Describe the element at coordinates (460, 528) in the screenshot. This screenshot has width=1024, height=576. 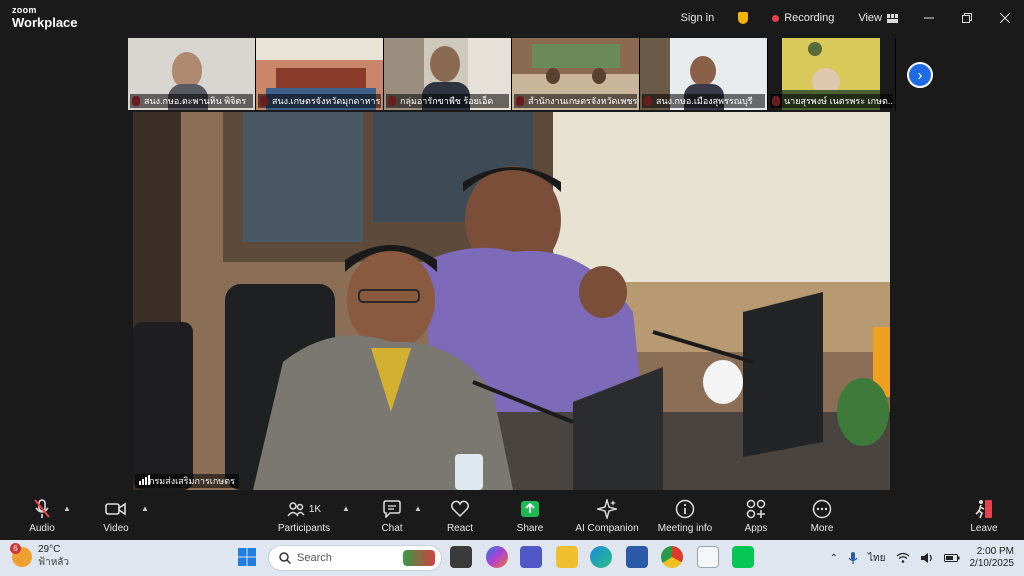
I see `react-label: React` at that location.